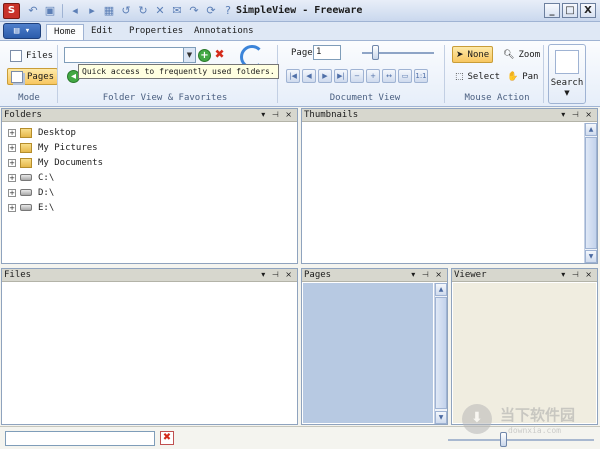  I want to click on page-slider-thumb, so click(375, 52).